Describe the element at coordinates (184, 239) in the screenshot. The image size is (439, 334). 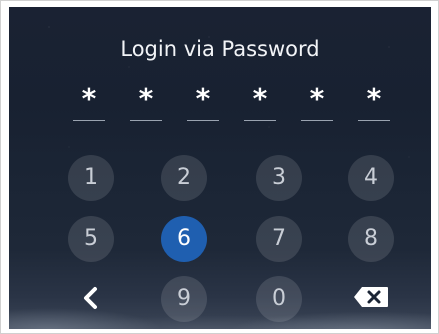
I see `key-6: 6` at that location.